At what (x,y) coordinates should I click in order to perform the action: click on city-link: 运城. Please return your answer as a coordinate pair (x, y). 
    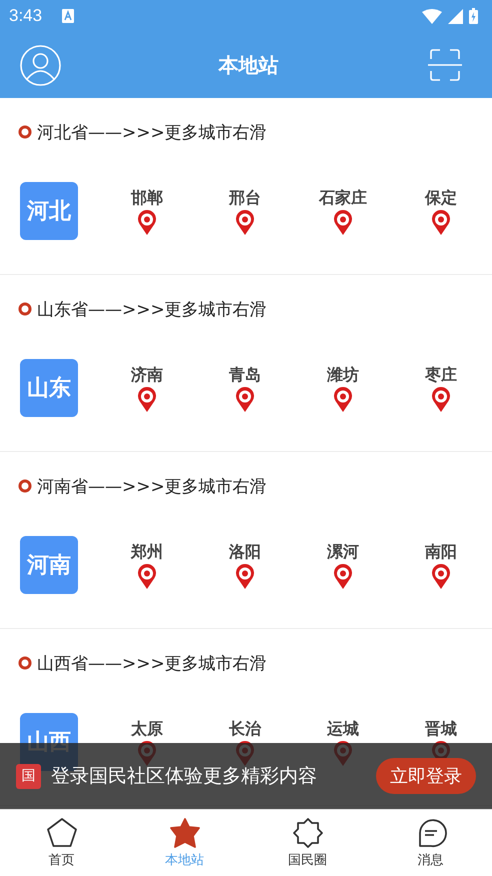
    Looking at the image, I should click on (343, 729).